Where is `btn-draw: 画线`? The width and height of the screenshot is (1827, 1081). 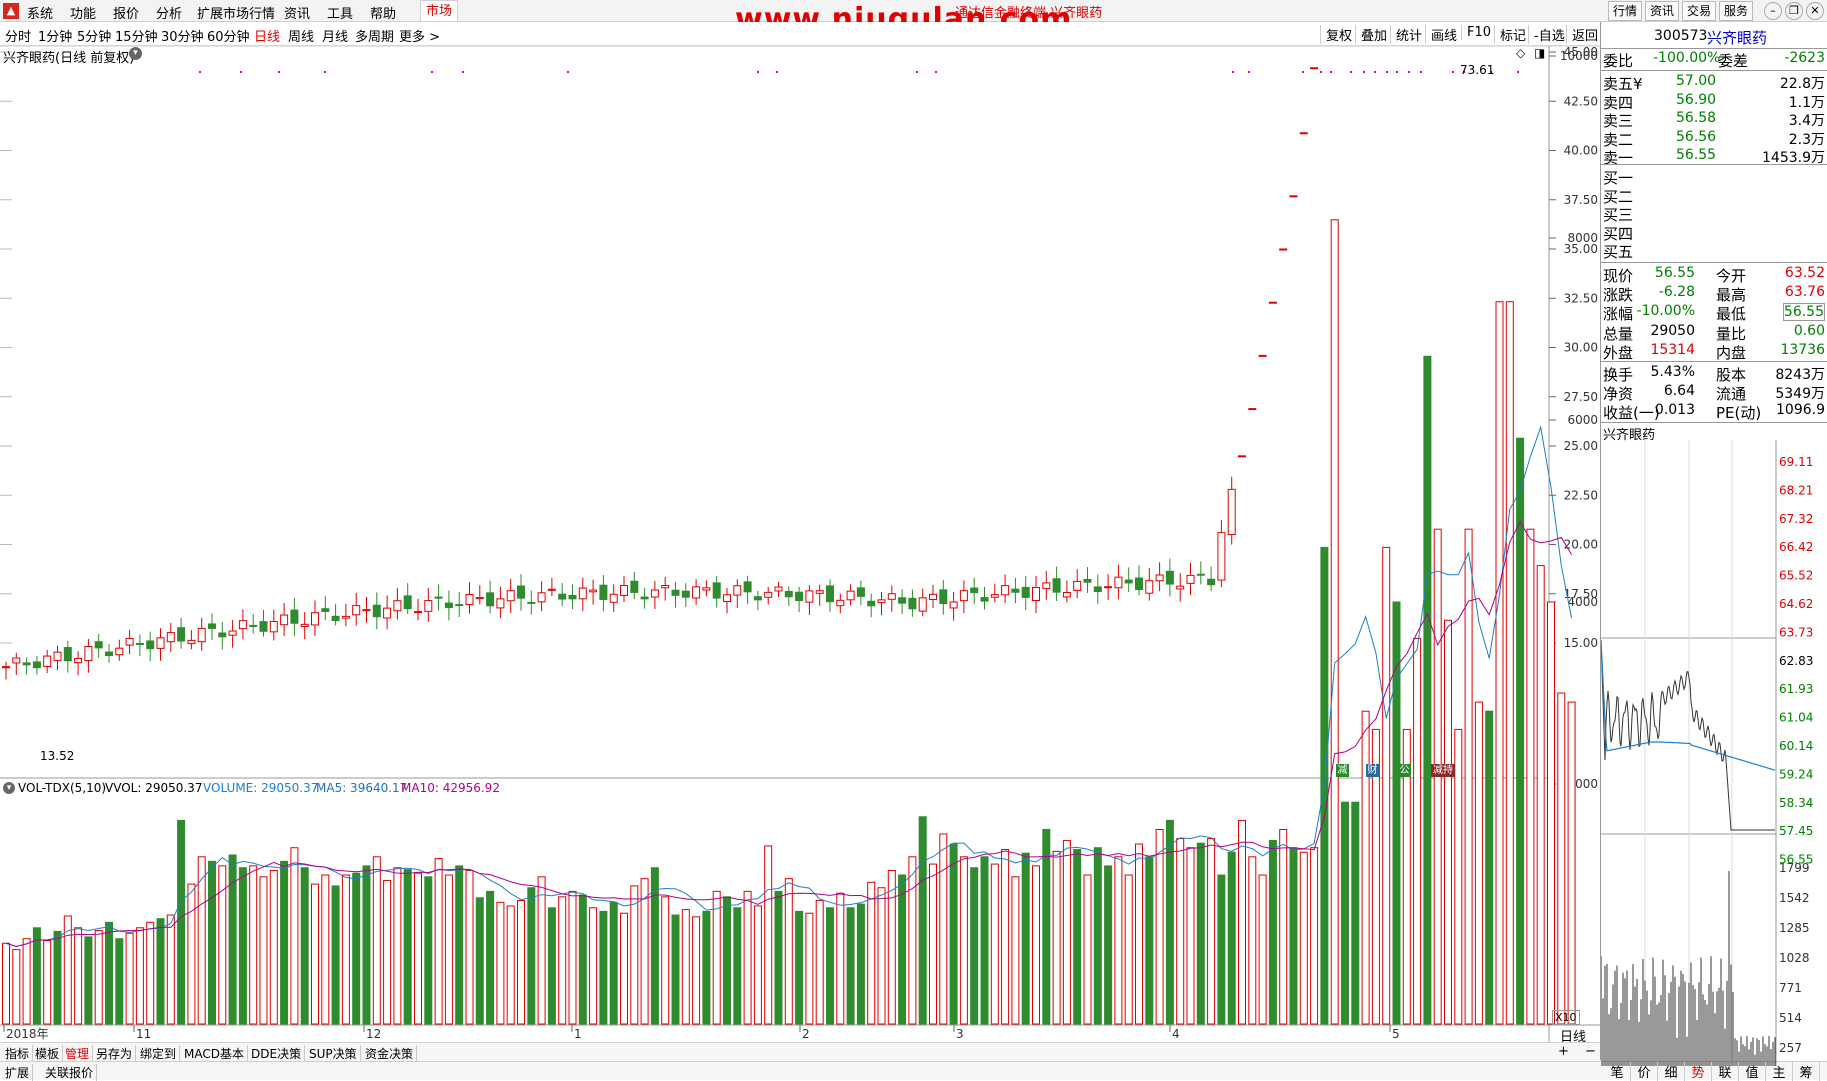 btn-draw: 画线 is located at coordinates (1441, 34).